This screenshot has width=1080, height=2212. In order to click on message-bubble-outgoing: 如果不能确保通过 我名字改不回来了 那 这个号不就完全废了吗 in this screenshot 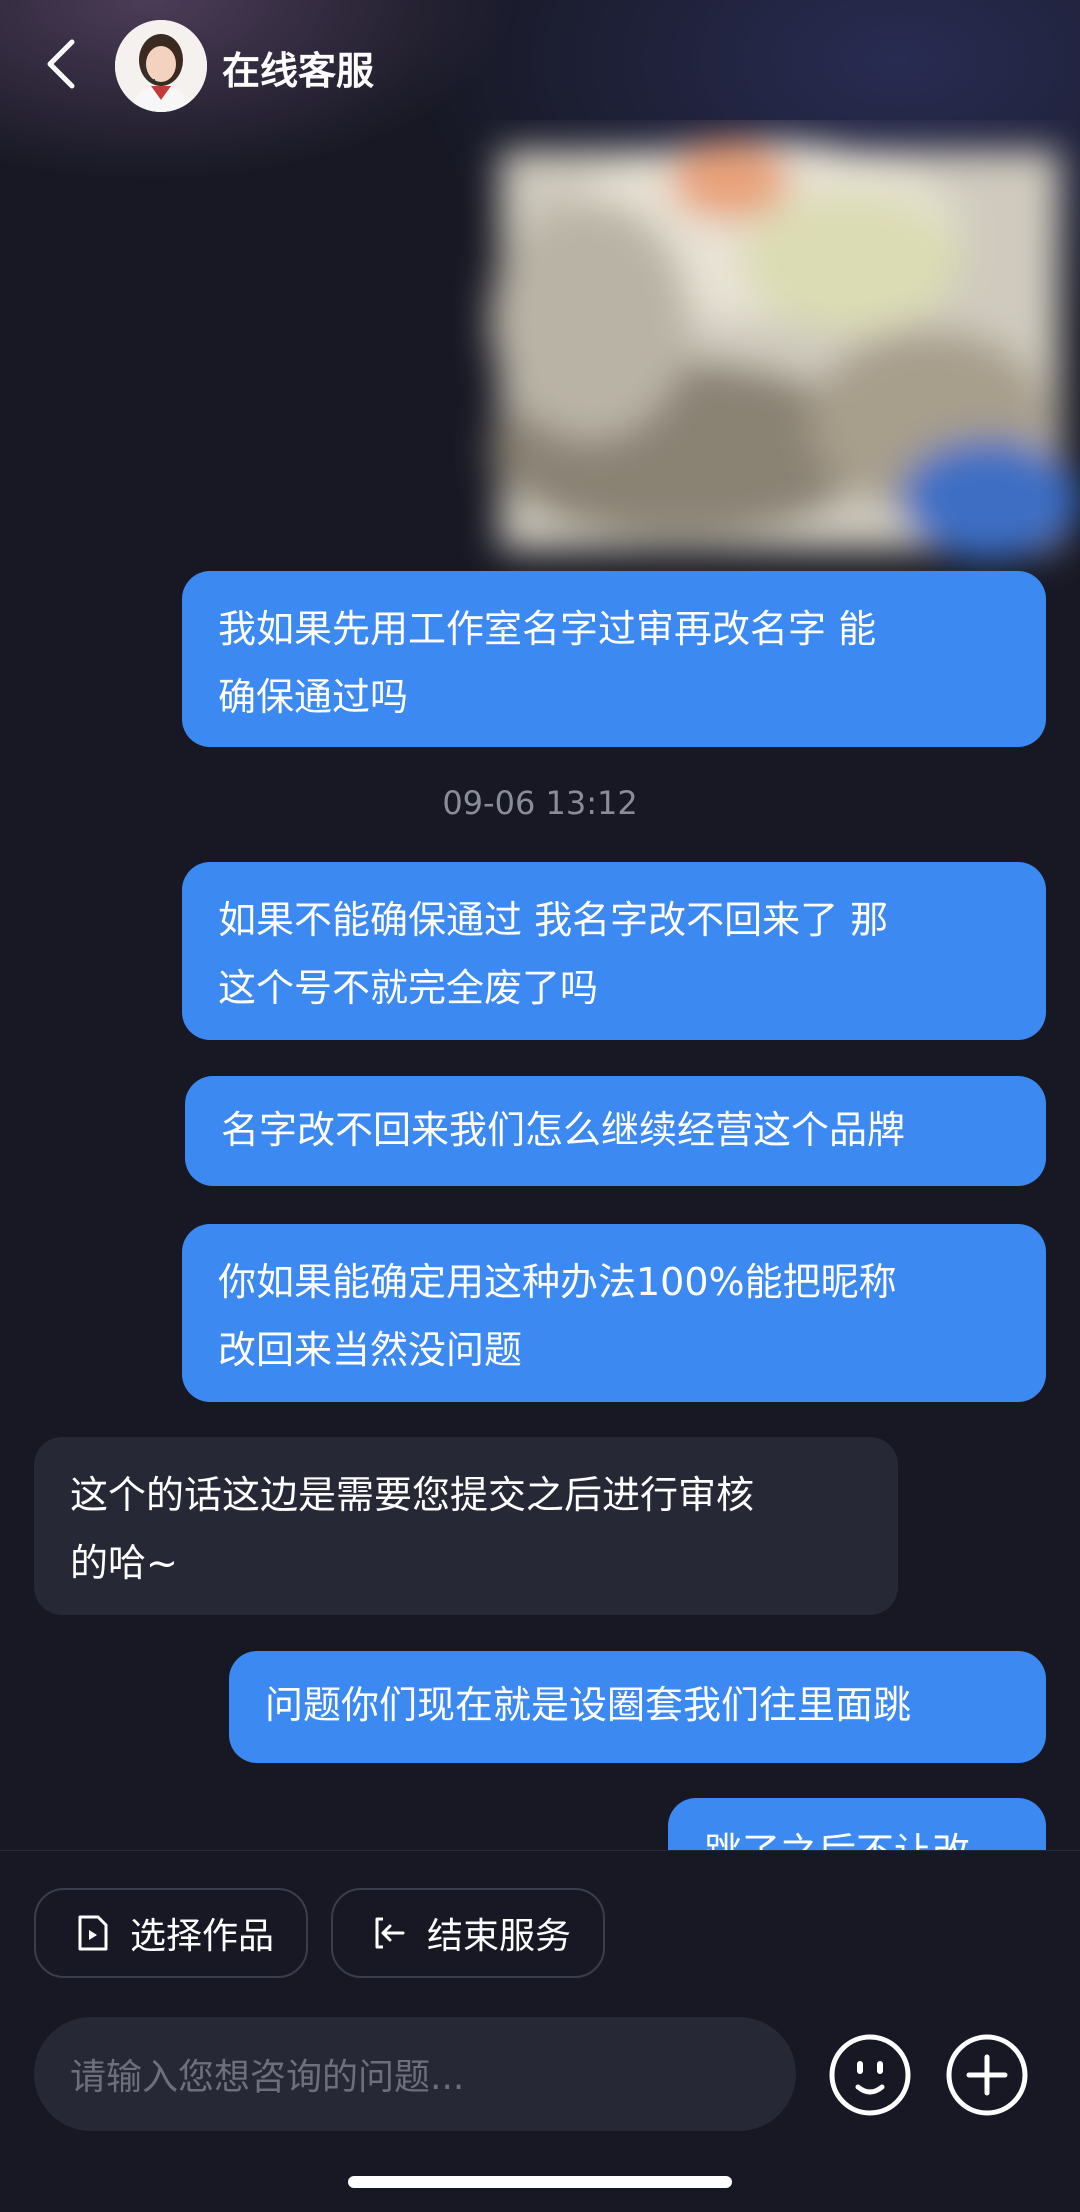, I will do `click(614, 951)`.